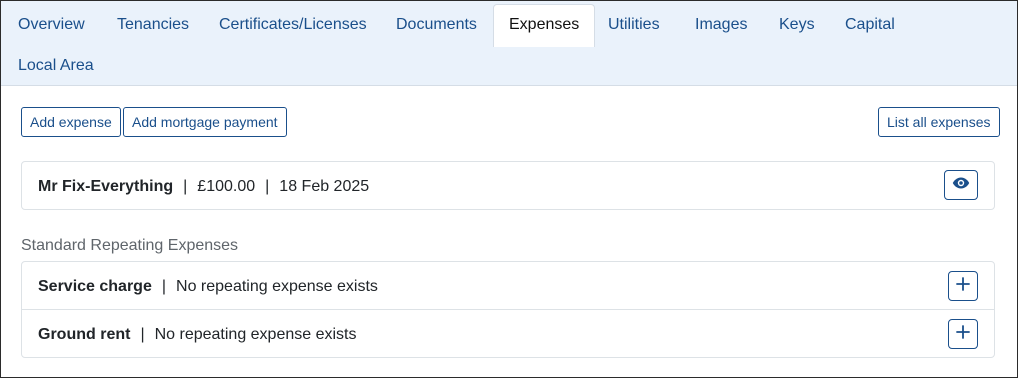  What do you see at coordinates (205, 122) in the screenshot?
I see `add-mortgage-payment-button: Add mortgage payment` at bounding box center [205, 122].